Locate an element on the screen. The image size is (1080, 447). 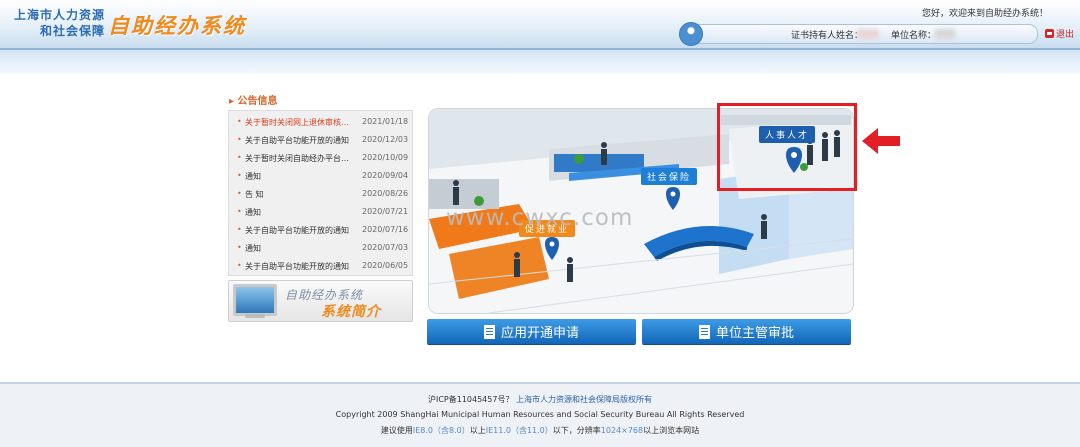
logout-label: 退出 is located at coordinates (1065, 35).